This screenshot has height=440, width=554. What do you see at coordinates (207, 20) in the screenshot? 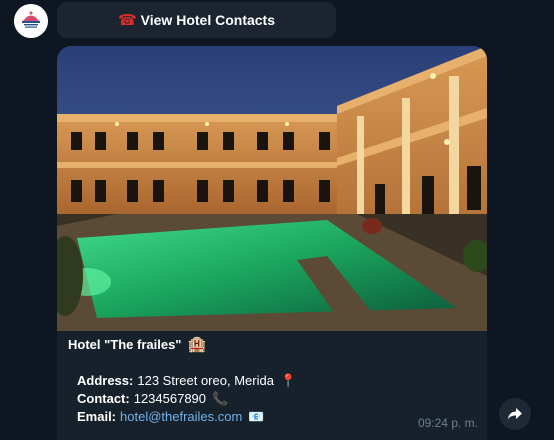
I see `view-hotel-contacts-label: View Hotel Contacts` at bounding box center [207, 20].